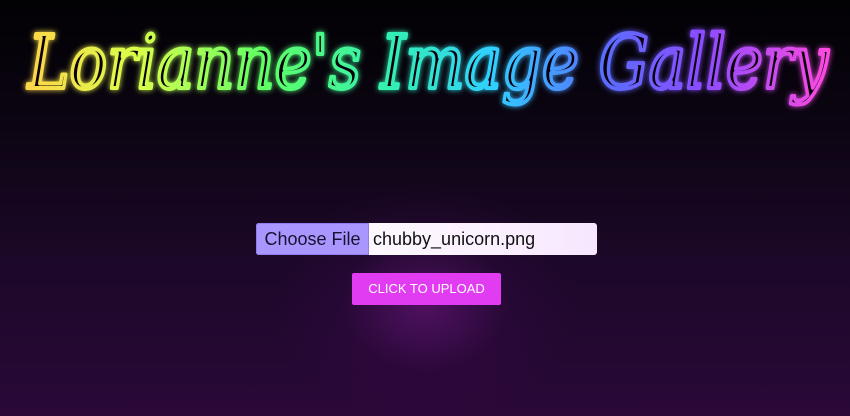 This screenshot has width=850, height=416. I want to click on upload-button: CLICK TO UPLOAD, so click(426, 289).